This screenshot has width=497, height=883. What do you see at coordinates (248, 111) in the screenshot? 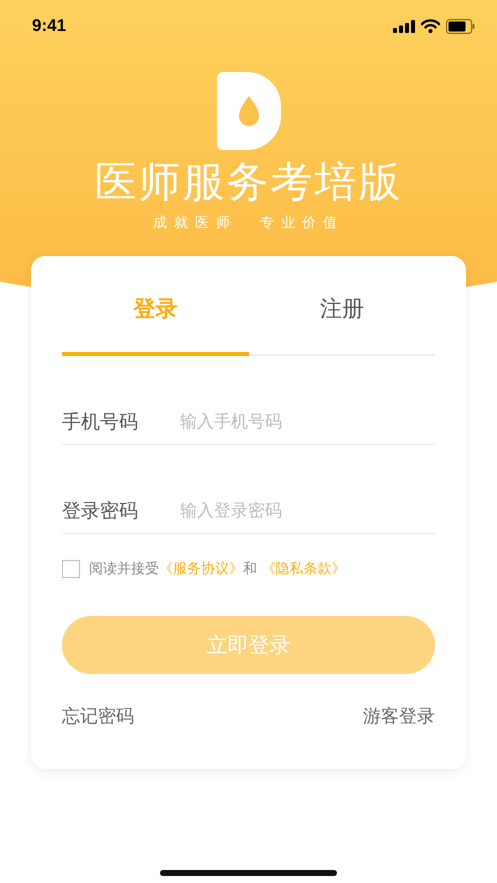
I see `logo-icon` at bounding box center [248, 111].